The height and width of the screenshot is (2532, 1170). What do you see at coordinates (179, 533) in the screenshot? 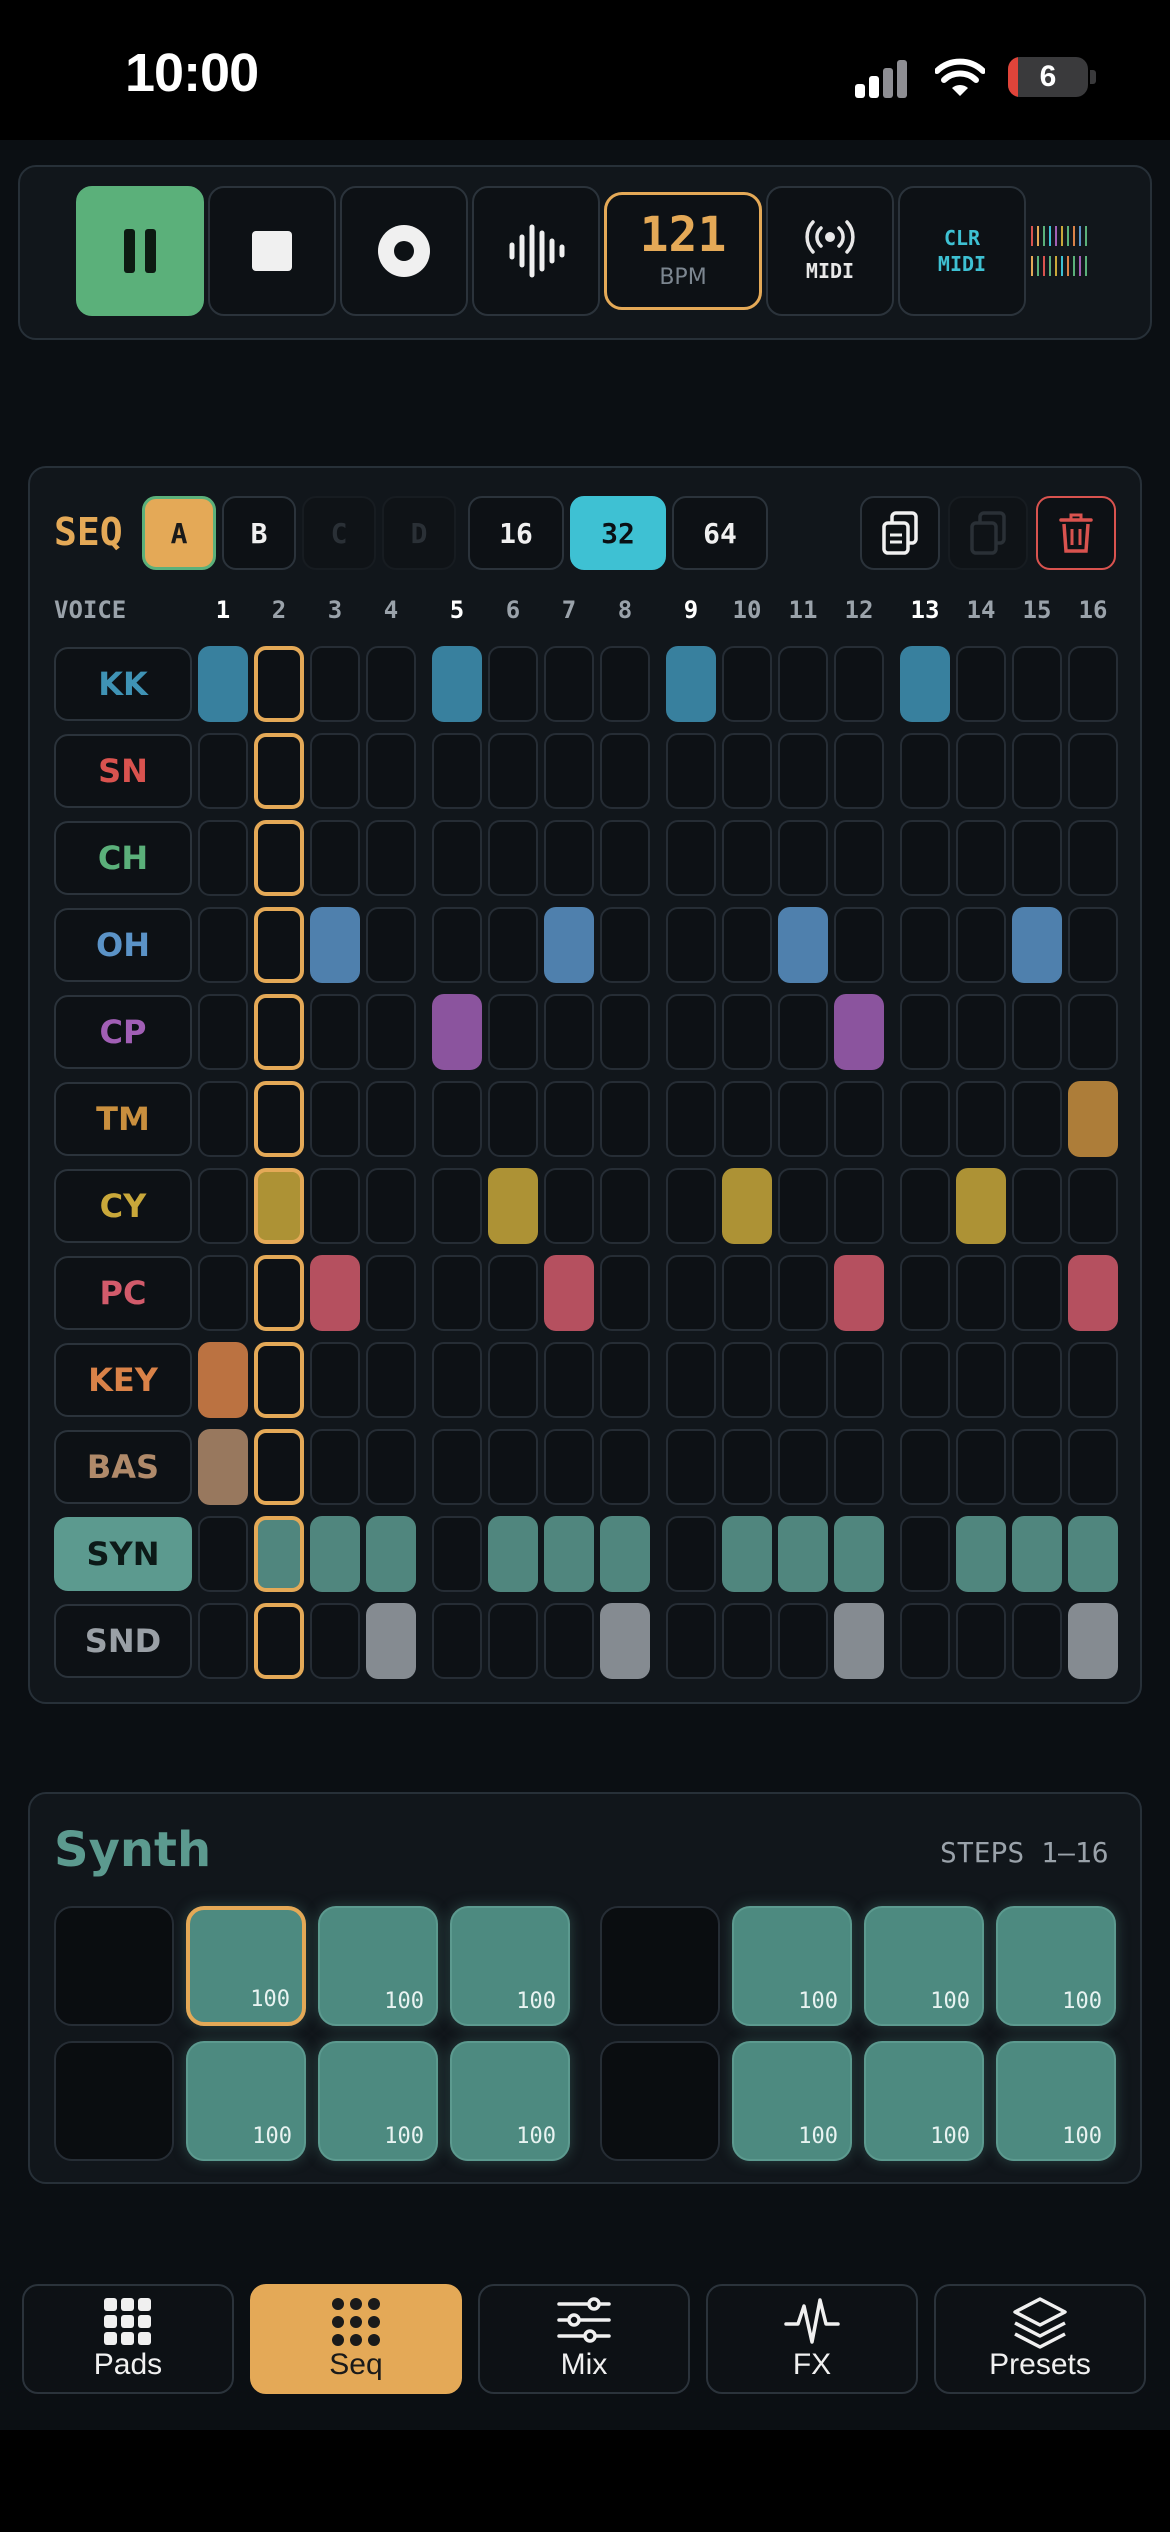
I see `pattern-a-button: A` at bounding box center [179, 533].